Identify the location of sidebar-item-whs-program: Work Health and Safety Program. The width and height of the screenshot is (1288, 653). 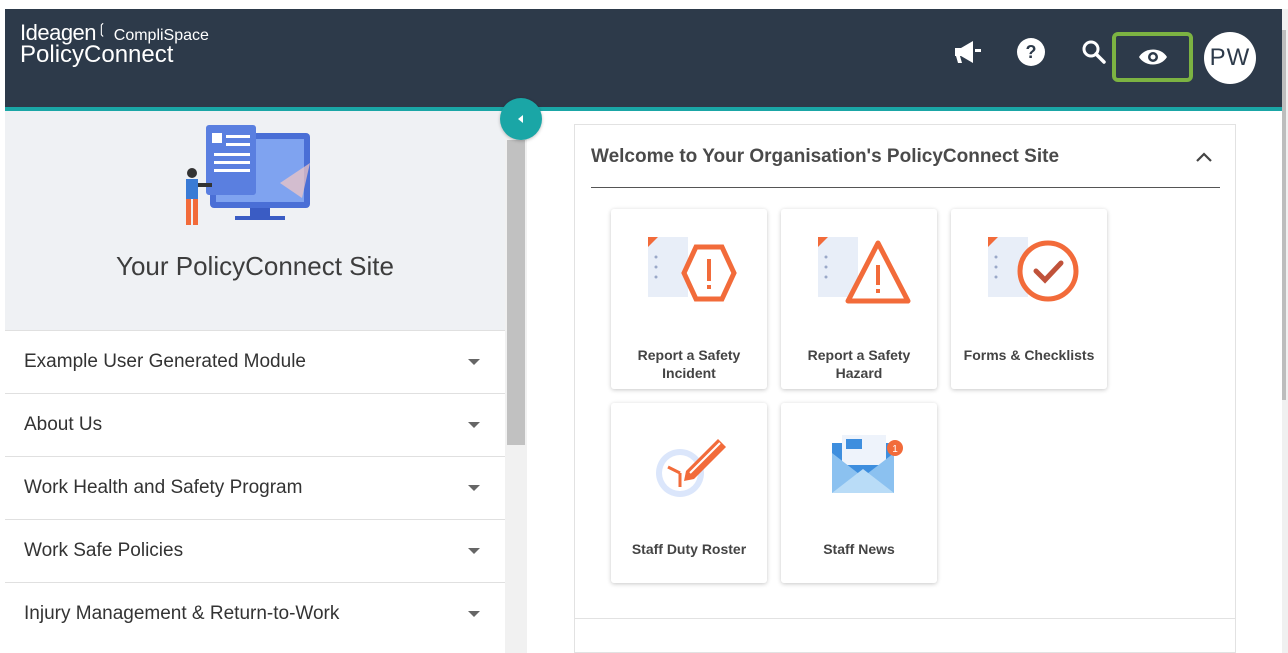
(255, 487).